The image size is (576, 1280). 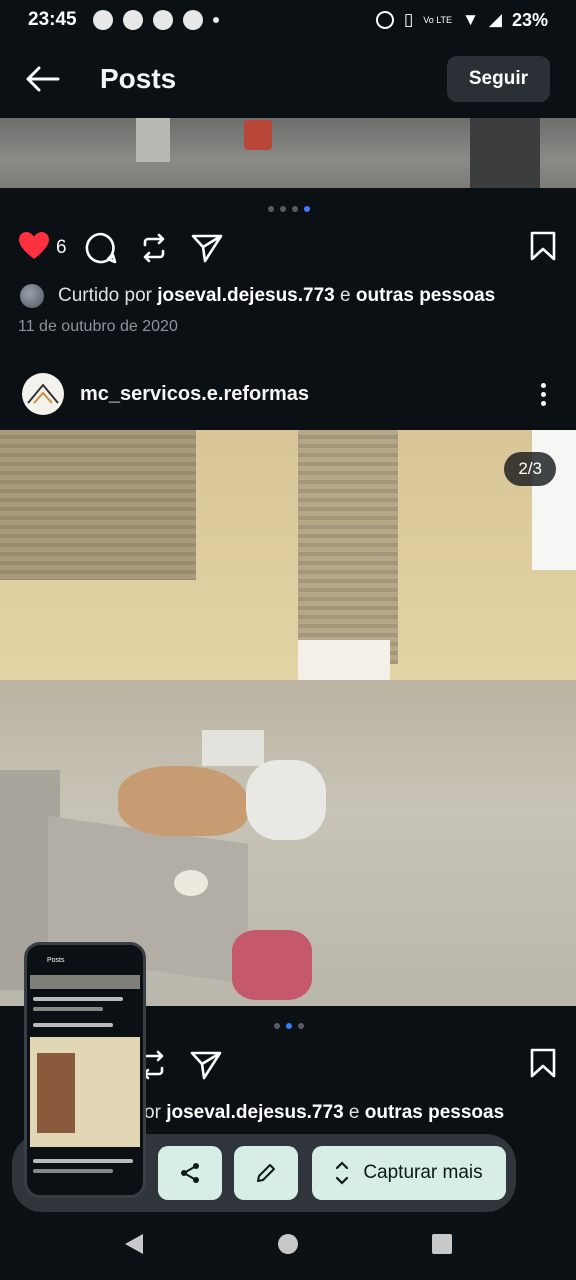 I want to click on like-heart-icon, so click(x=34, y=248).